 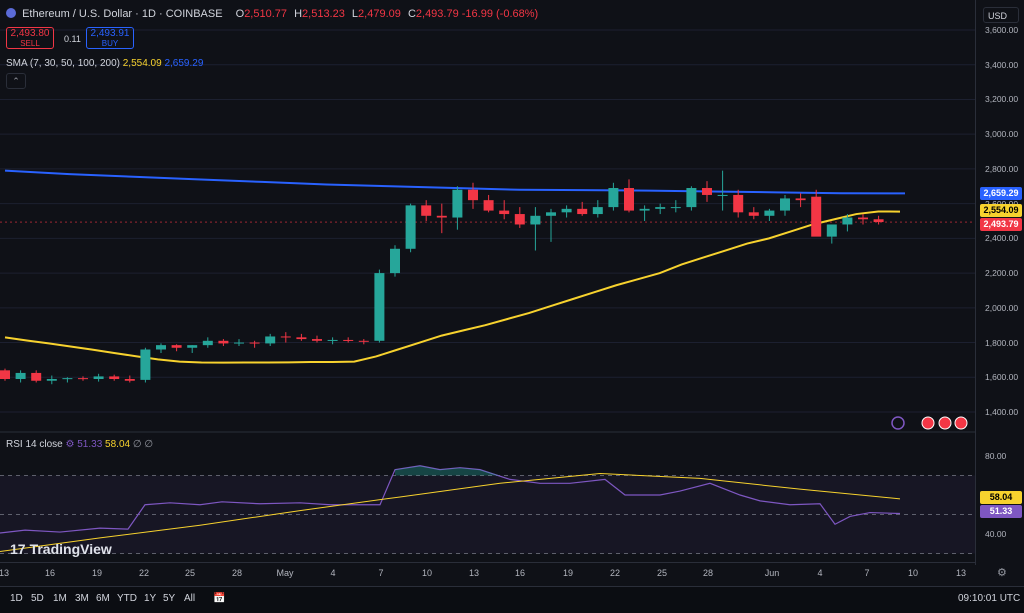 I want to click on sell-label: SELL, so click(x=30, y=43).